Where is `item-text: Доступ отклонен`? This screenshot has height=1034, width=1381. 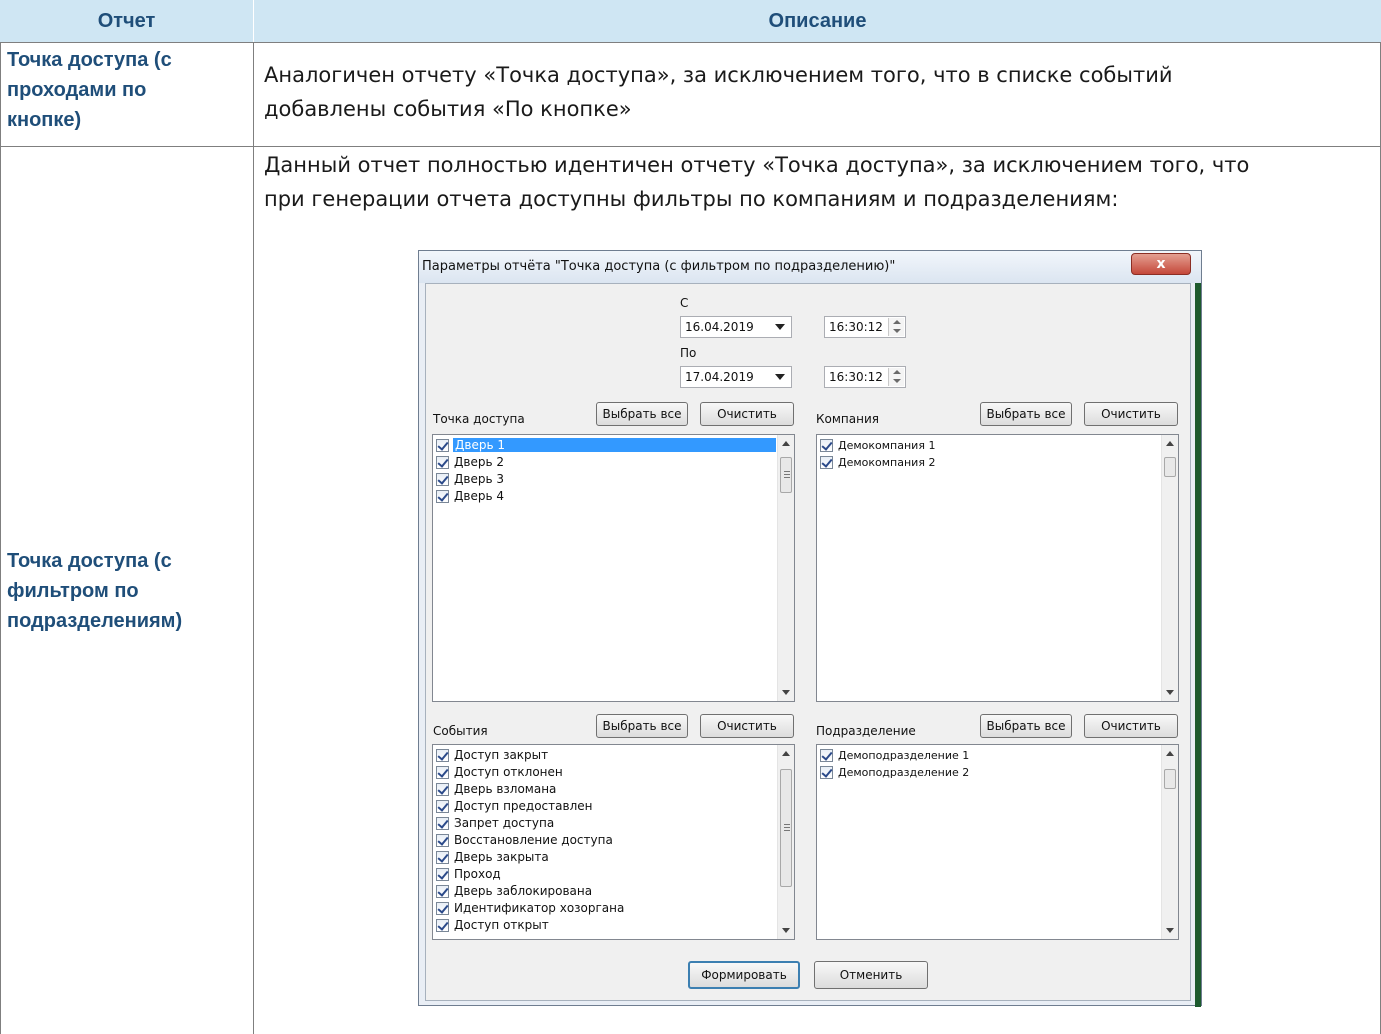
item-text: Доступ отклонен is located at coordinates (508, 772).